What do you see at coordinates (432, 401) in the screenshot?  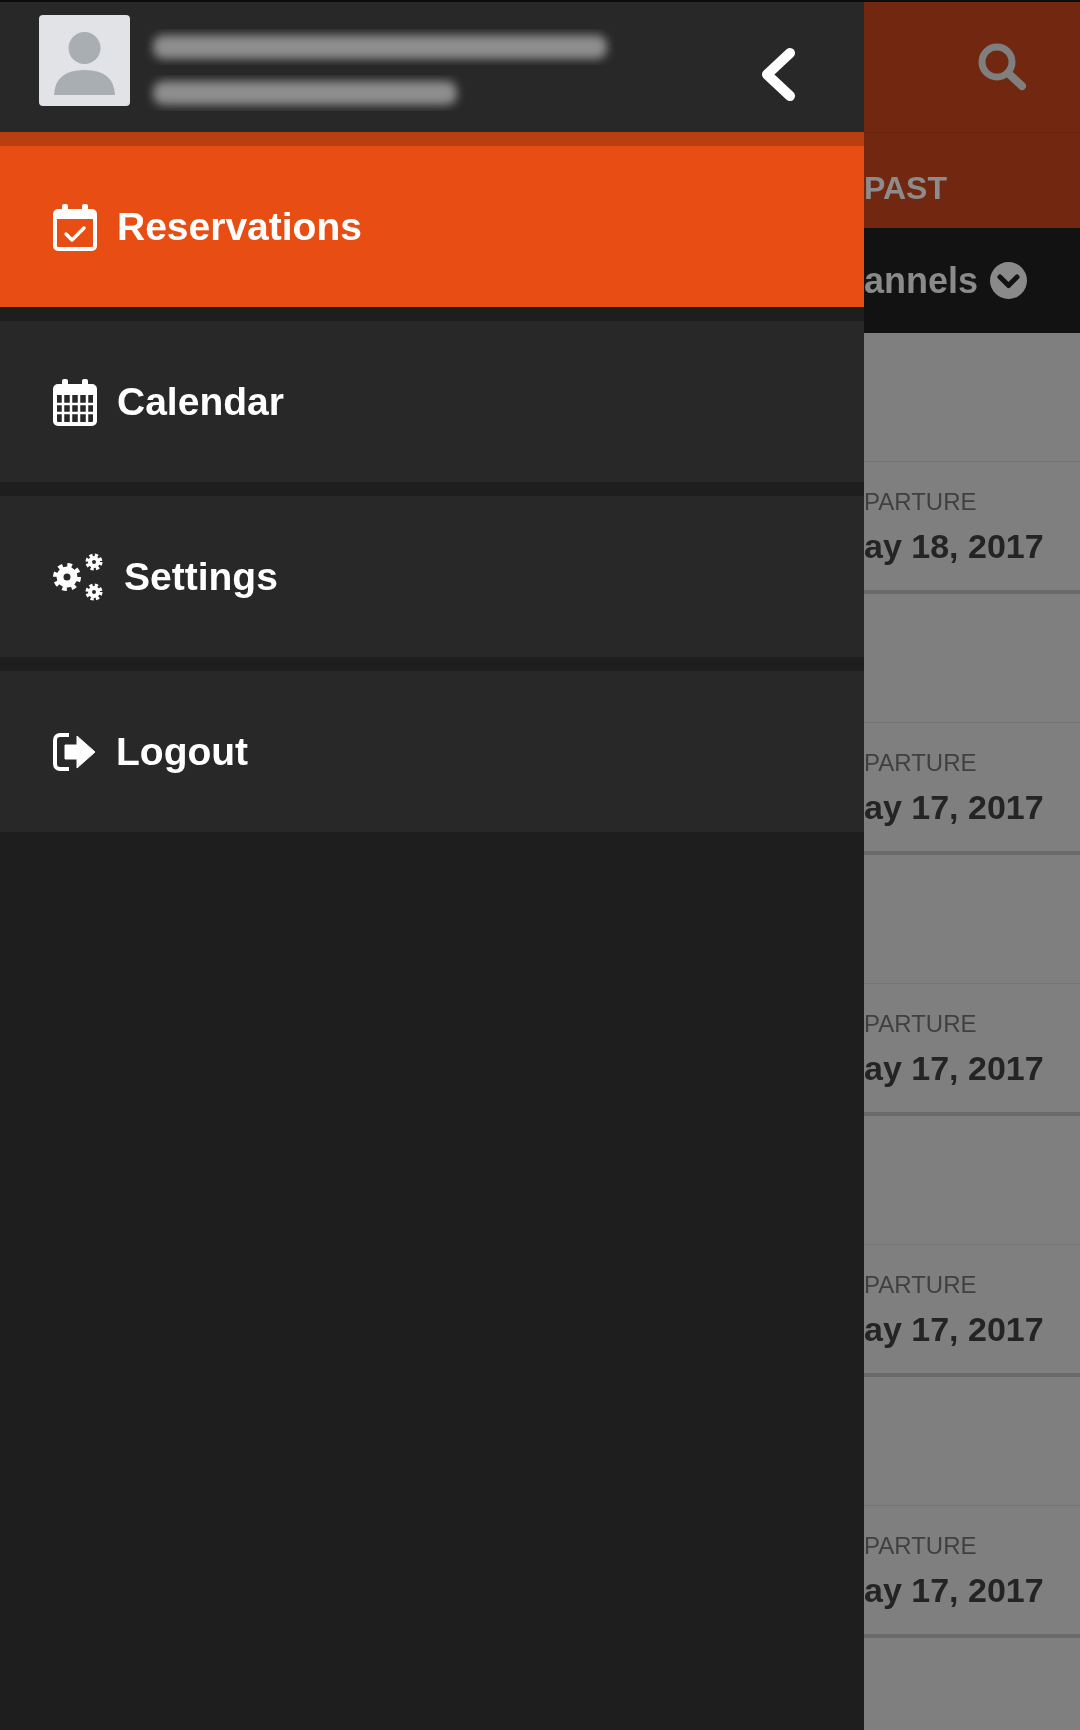 I see `menu-item: Calendar` at bounding box center [432, 401].